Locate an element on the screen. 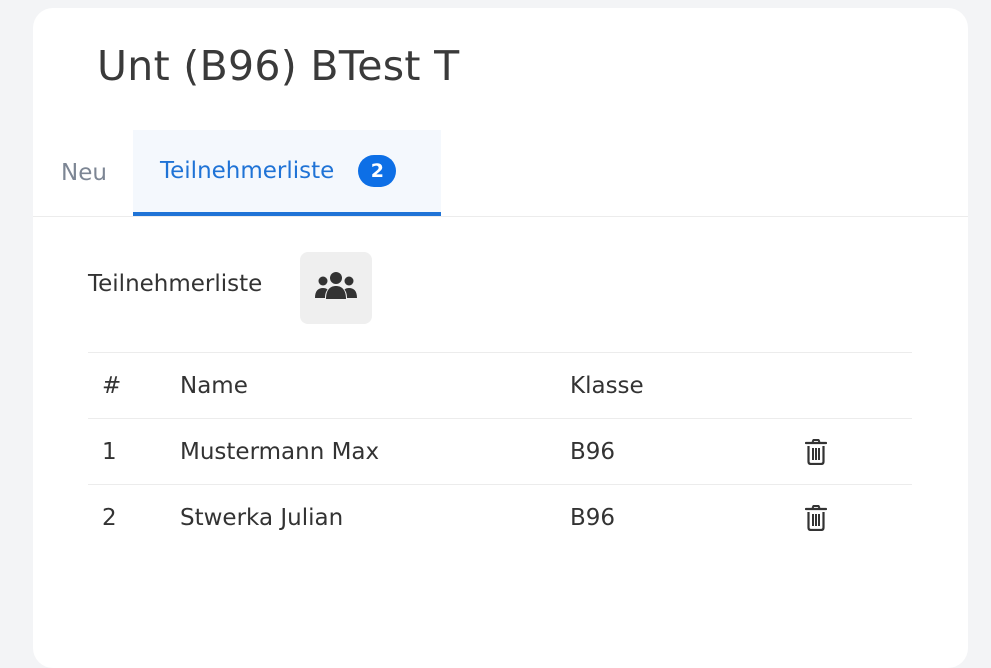 This screenshot has width=991, height=668. tab-neu: Neu is located at coordinates (83, 173).